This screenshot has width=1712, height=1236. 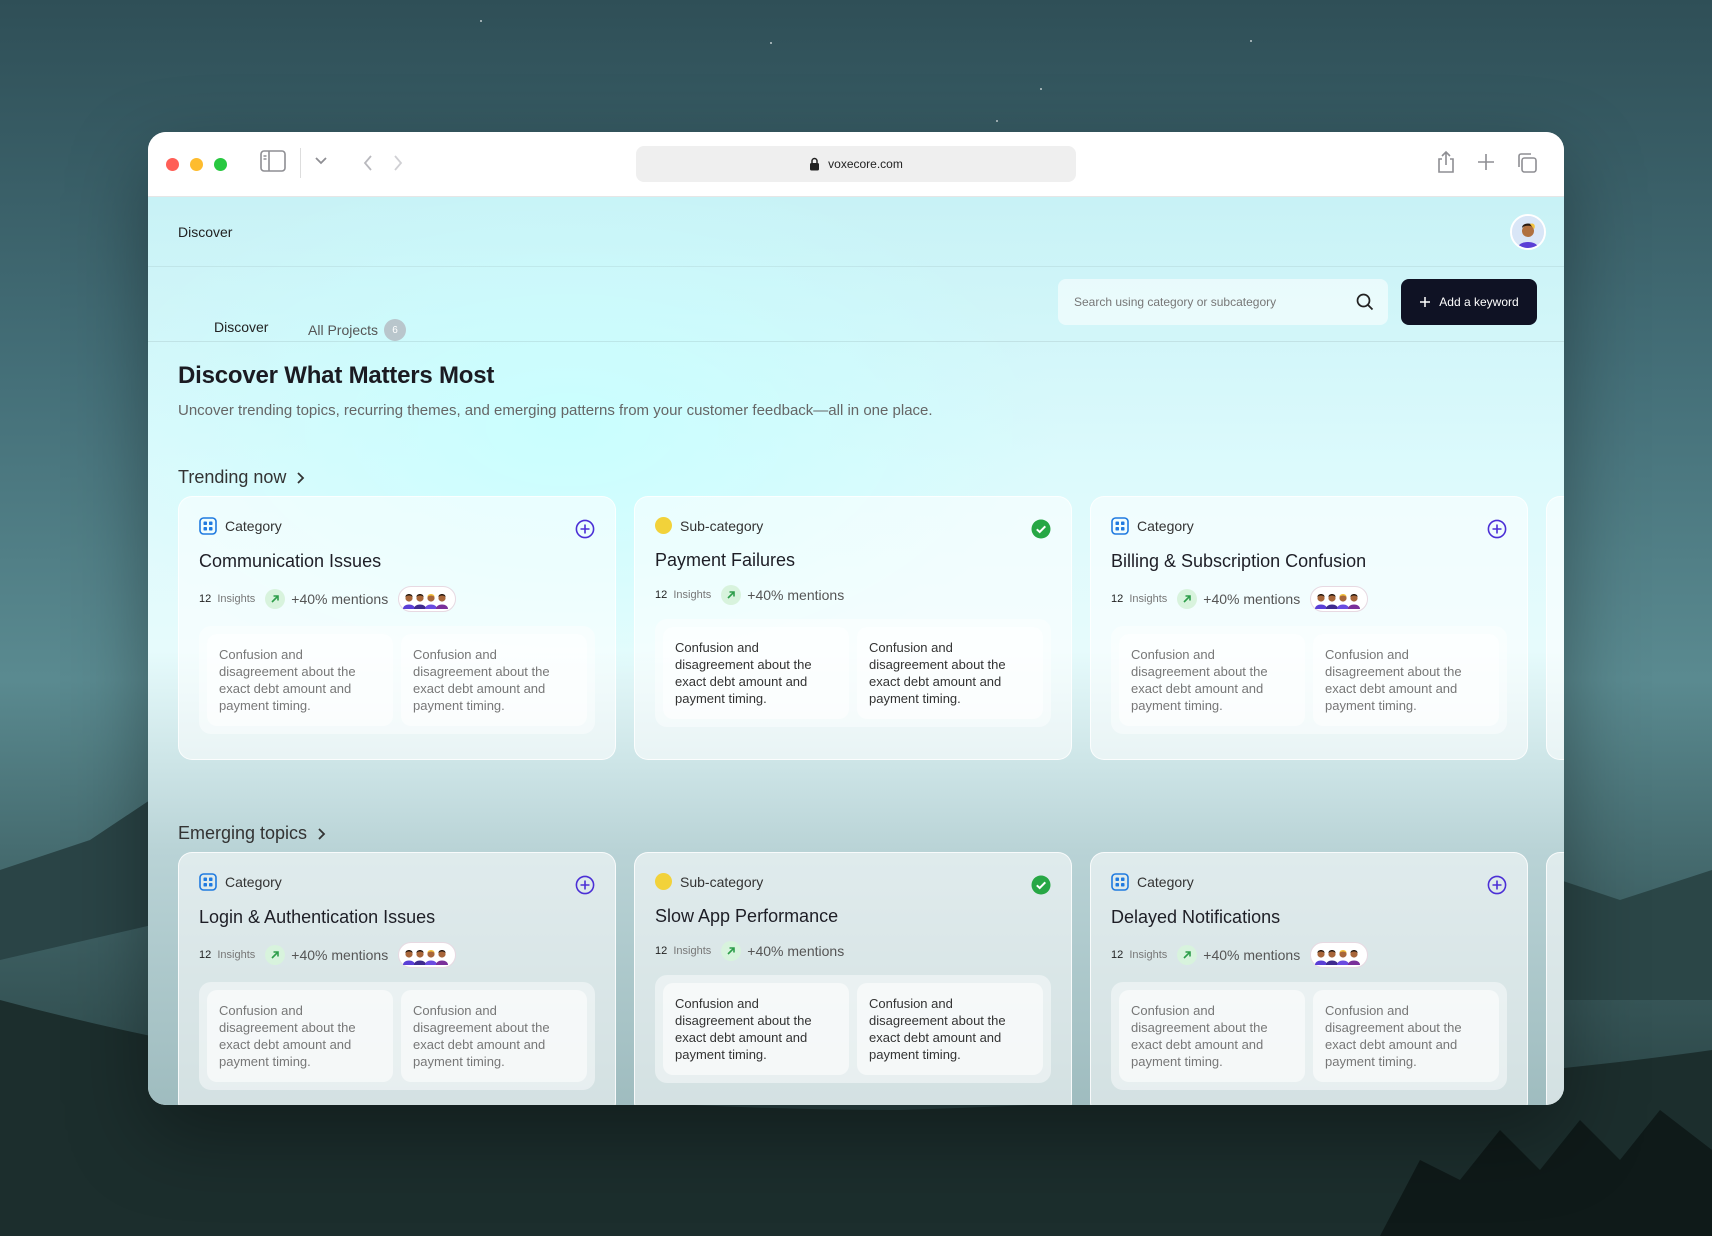 What do you see at coordinates (1446, 162) in the screenshot?
I see `share-icon` at bounding box center [1446, 162].